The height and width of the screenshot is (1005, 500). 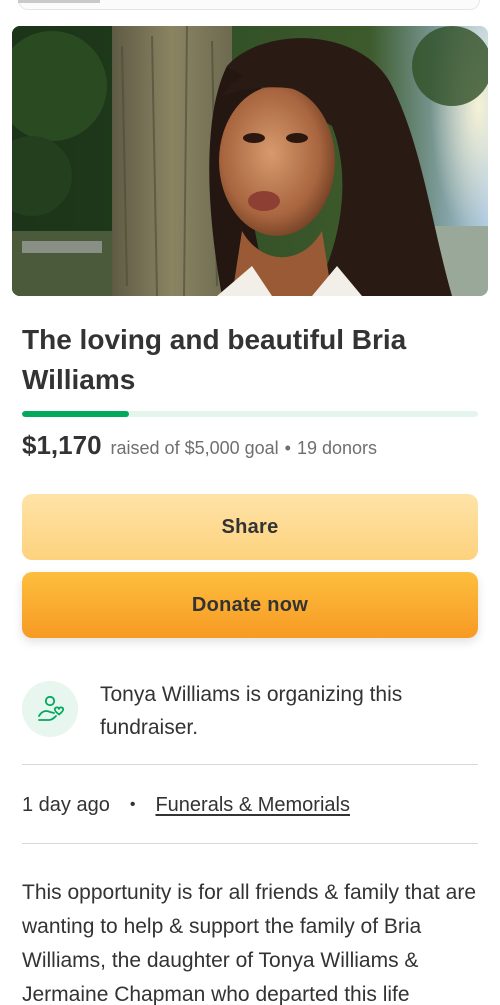 I want to click on divider-bottom, so click(x=250, y=843).